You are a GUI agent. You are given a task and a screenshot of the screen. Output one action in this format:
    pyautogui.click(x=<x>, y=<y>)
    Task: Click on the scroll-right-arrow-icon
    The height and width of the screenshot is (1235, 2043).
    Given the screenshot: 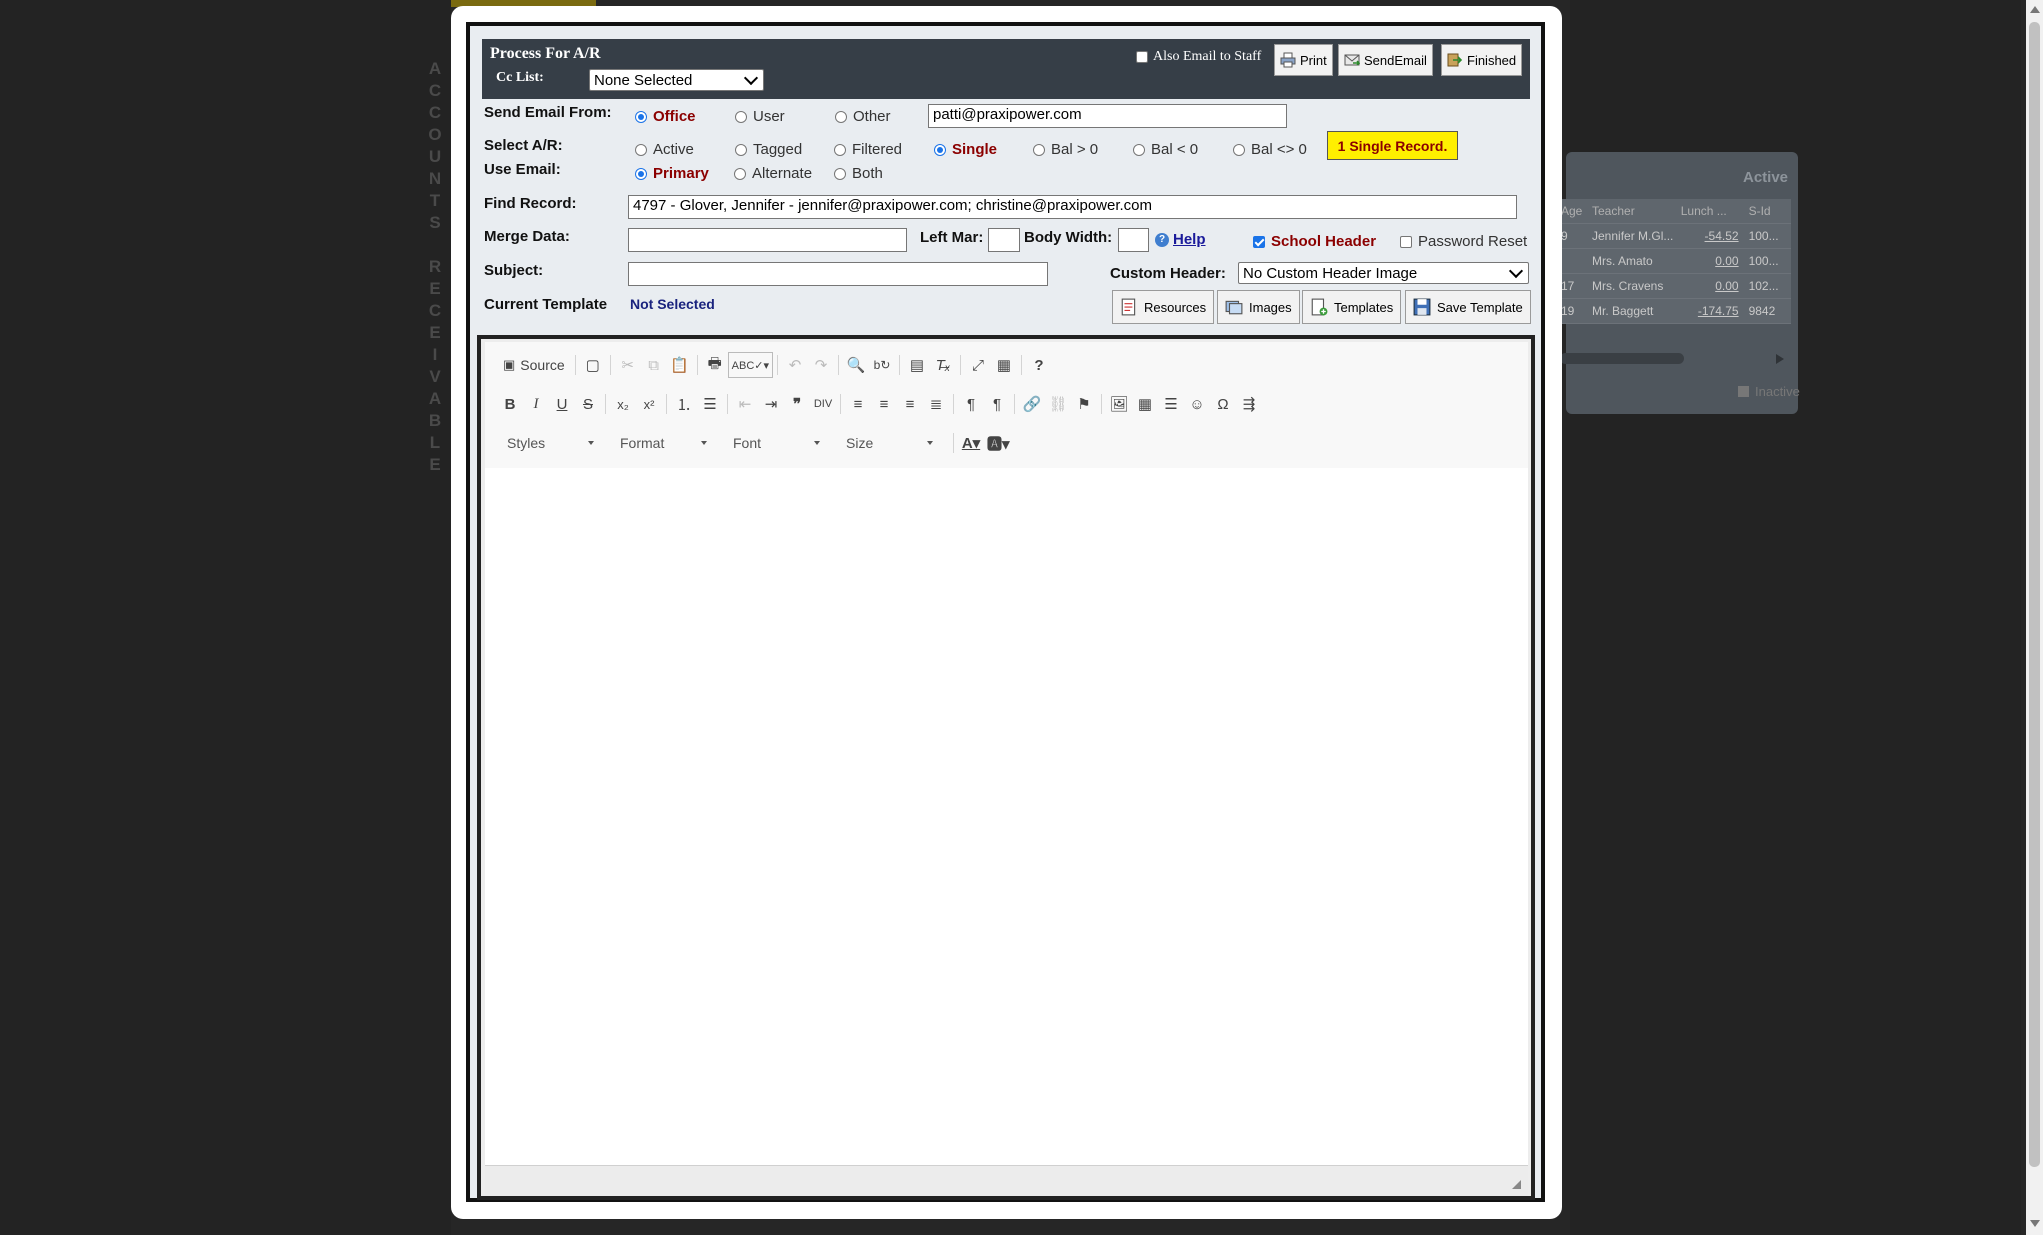 What is the action you would take?
    pyautogui.click(x=1780, y=359)
    